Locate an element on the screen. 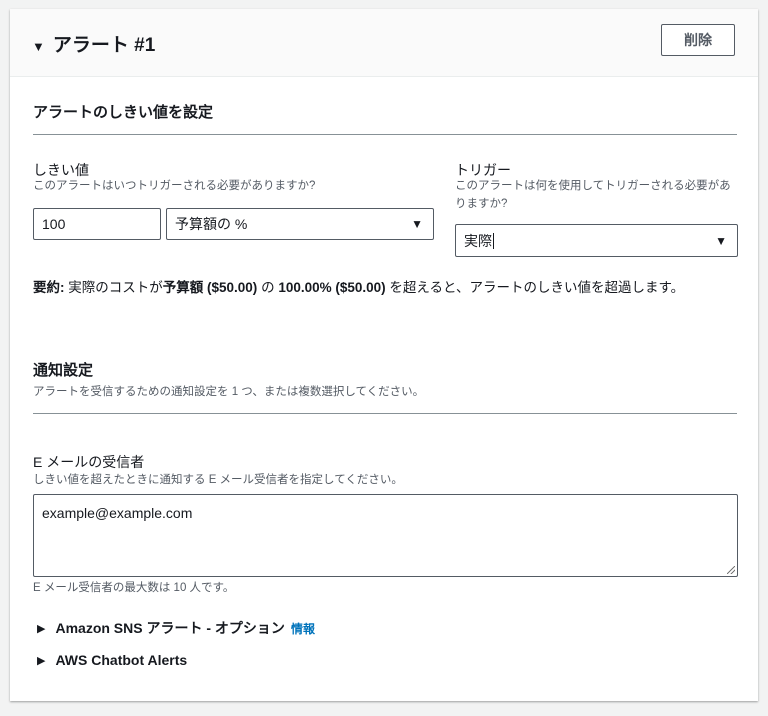  summary-percent: 100.00% ($50.00) is located at coordinates (332, 287).